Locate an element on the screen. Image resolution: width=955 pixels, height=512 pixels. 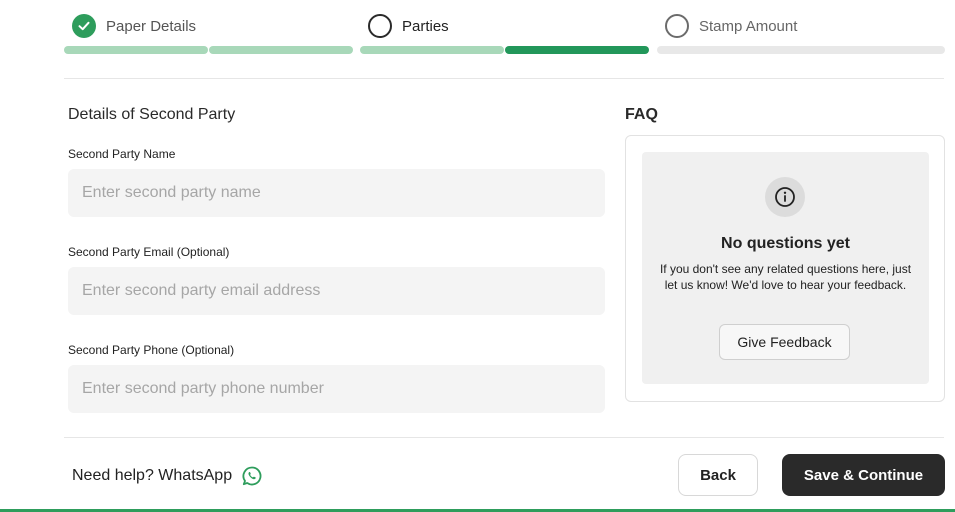
faq-title: FAQ is located at coordinates (641, 114).